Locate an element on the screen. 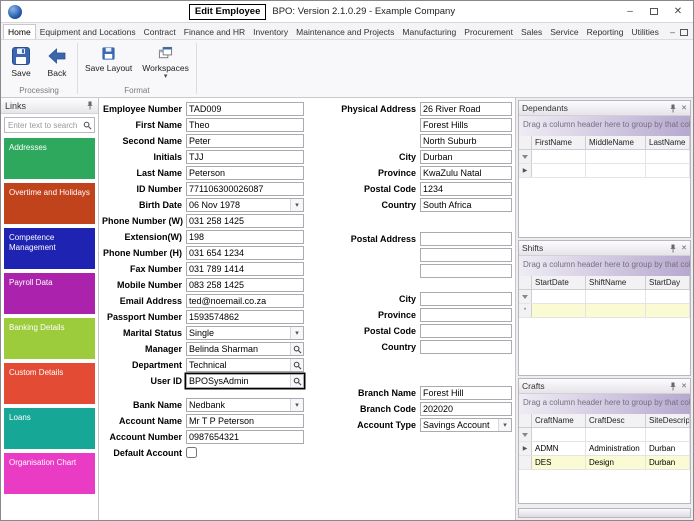 The width and height of the screenshot is (694, 521). column-header-startdate: StartDate is located at coordinates (559, 282).